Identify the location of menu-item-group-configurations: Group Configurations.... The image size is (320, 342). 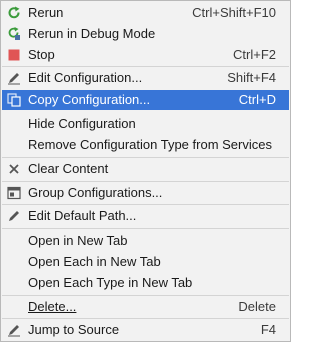
(145, 193).